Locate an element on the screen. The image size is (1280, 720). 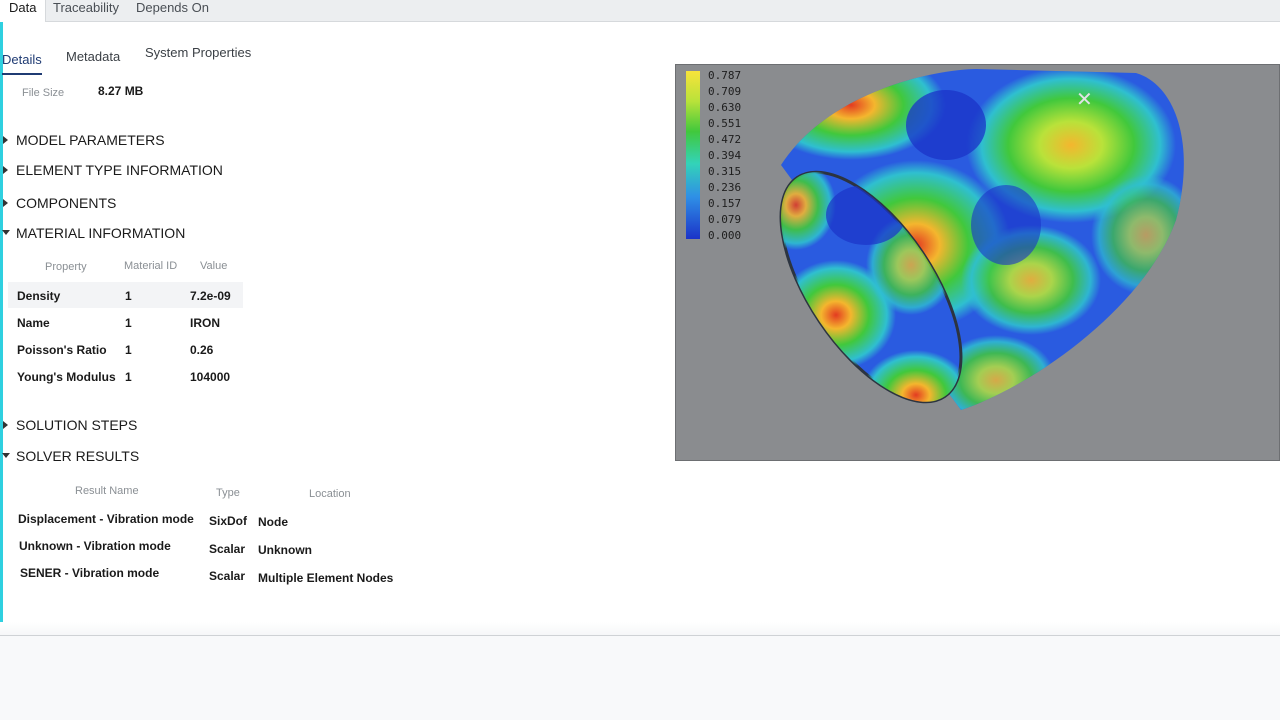
results-header-location: Location is located at coordinates (330, 494).